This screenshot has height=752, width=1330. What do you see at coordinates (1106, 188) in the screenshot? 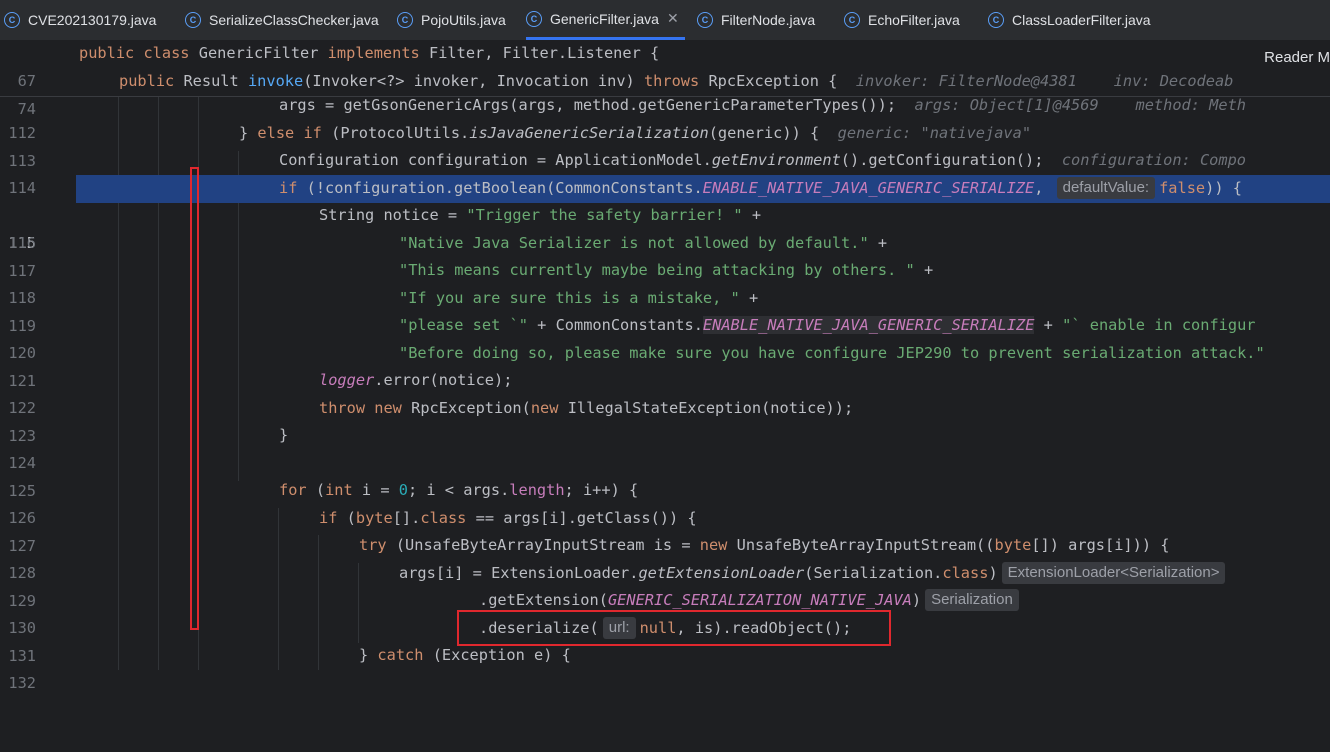
I see `parameter-hint: defaultValue:` at bounding box center [1106, 188].